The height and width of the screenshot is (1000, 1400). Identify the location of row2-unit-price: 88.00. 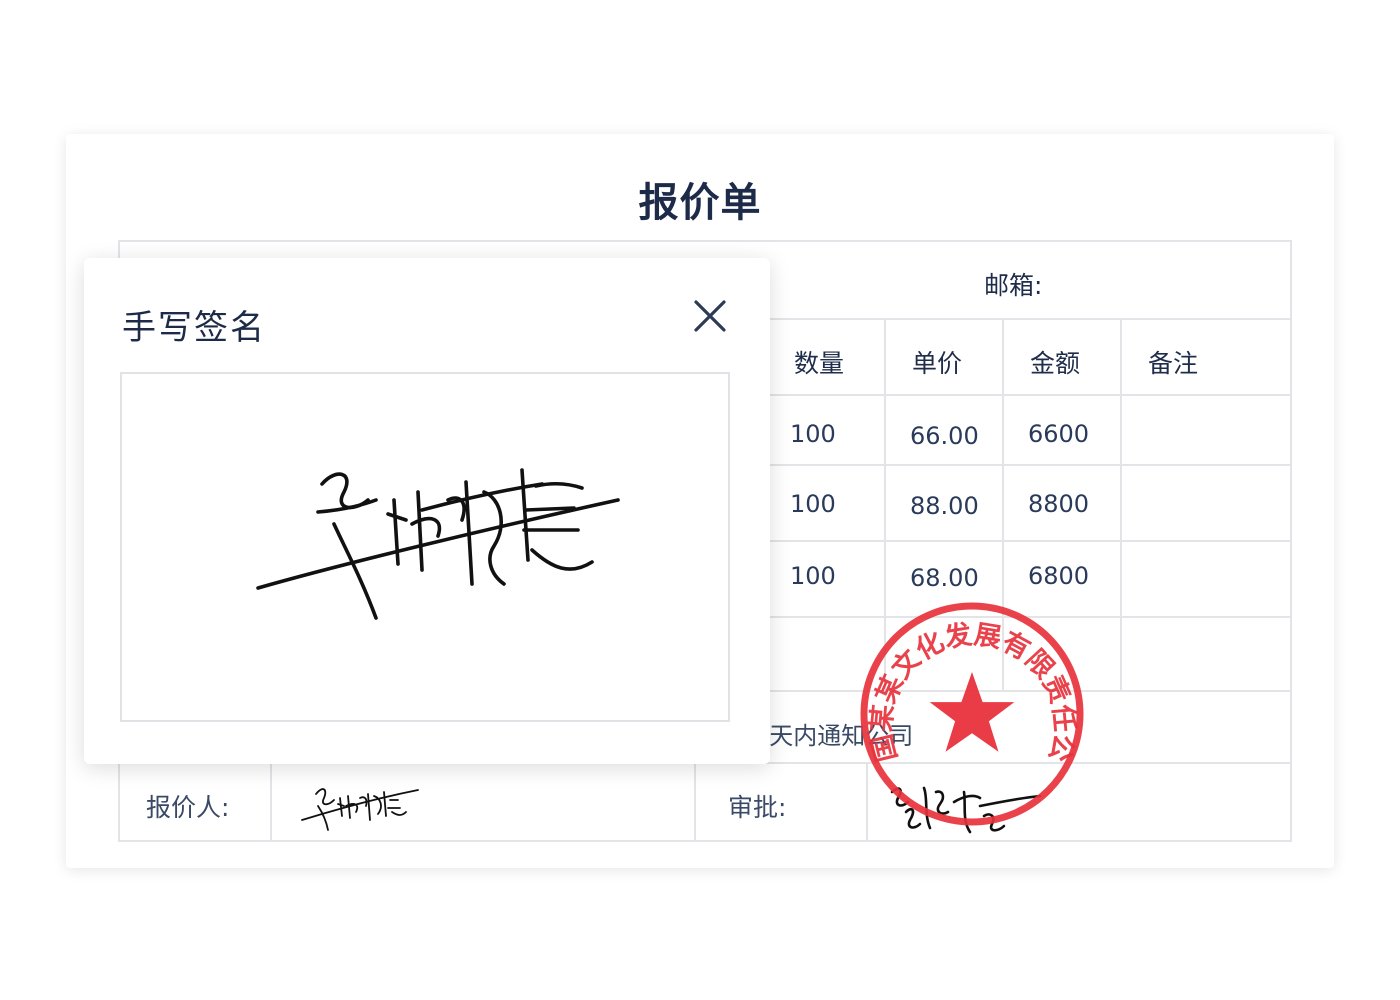
(944, 506).